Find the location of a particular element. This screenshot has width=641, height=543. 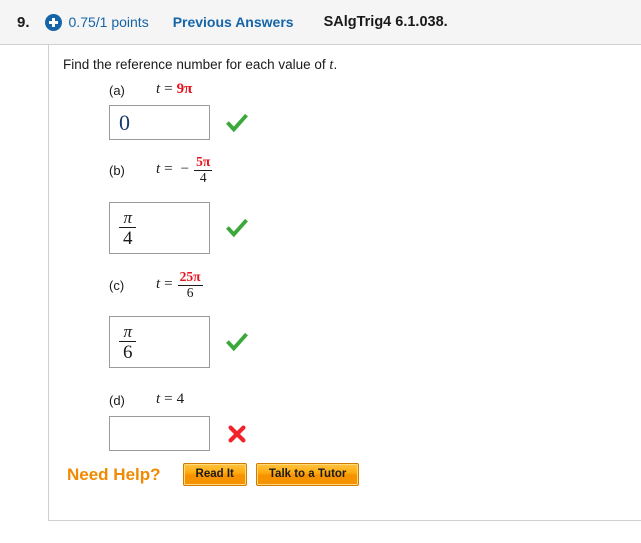

part-c-variable: t is located at coordinates (158, 283).